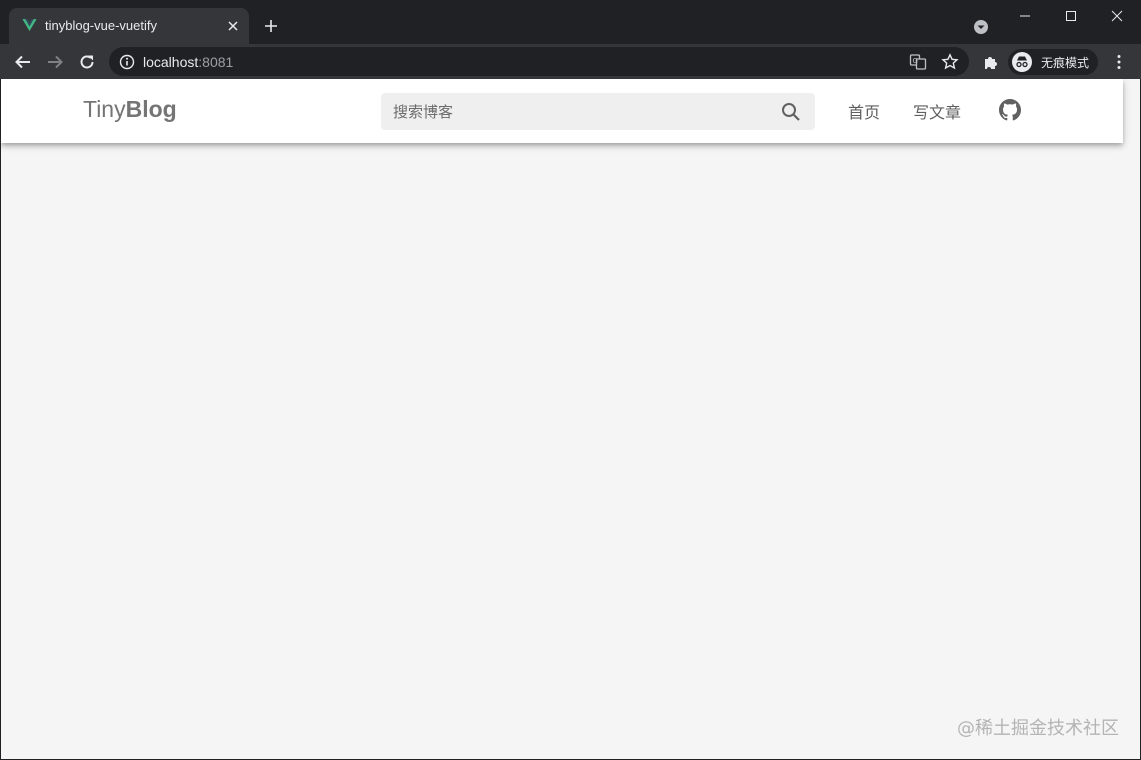 The width and height of the screenshot is (1141, 760). I want to click on url-text: localhost:8081, so click(188, 62).